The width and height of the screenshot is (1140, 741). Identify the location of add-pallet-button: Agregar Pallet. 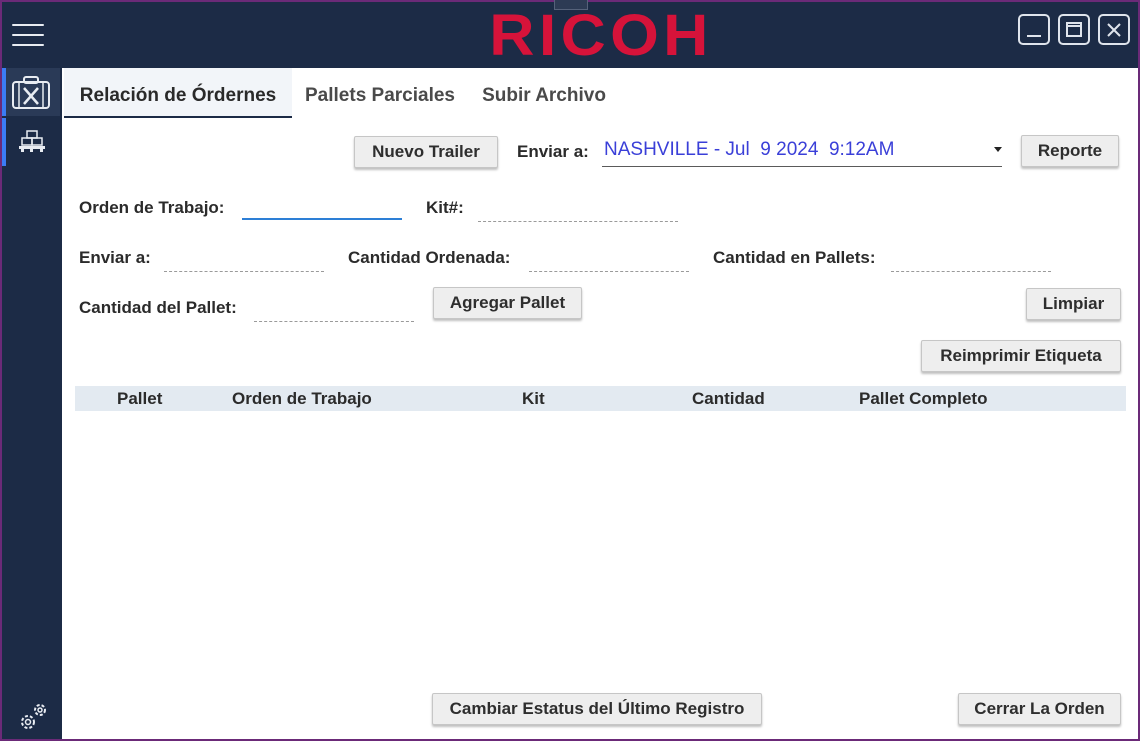
(507, 303).